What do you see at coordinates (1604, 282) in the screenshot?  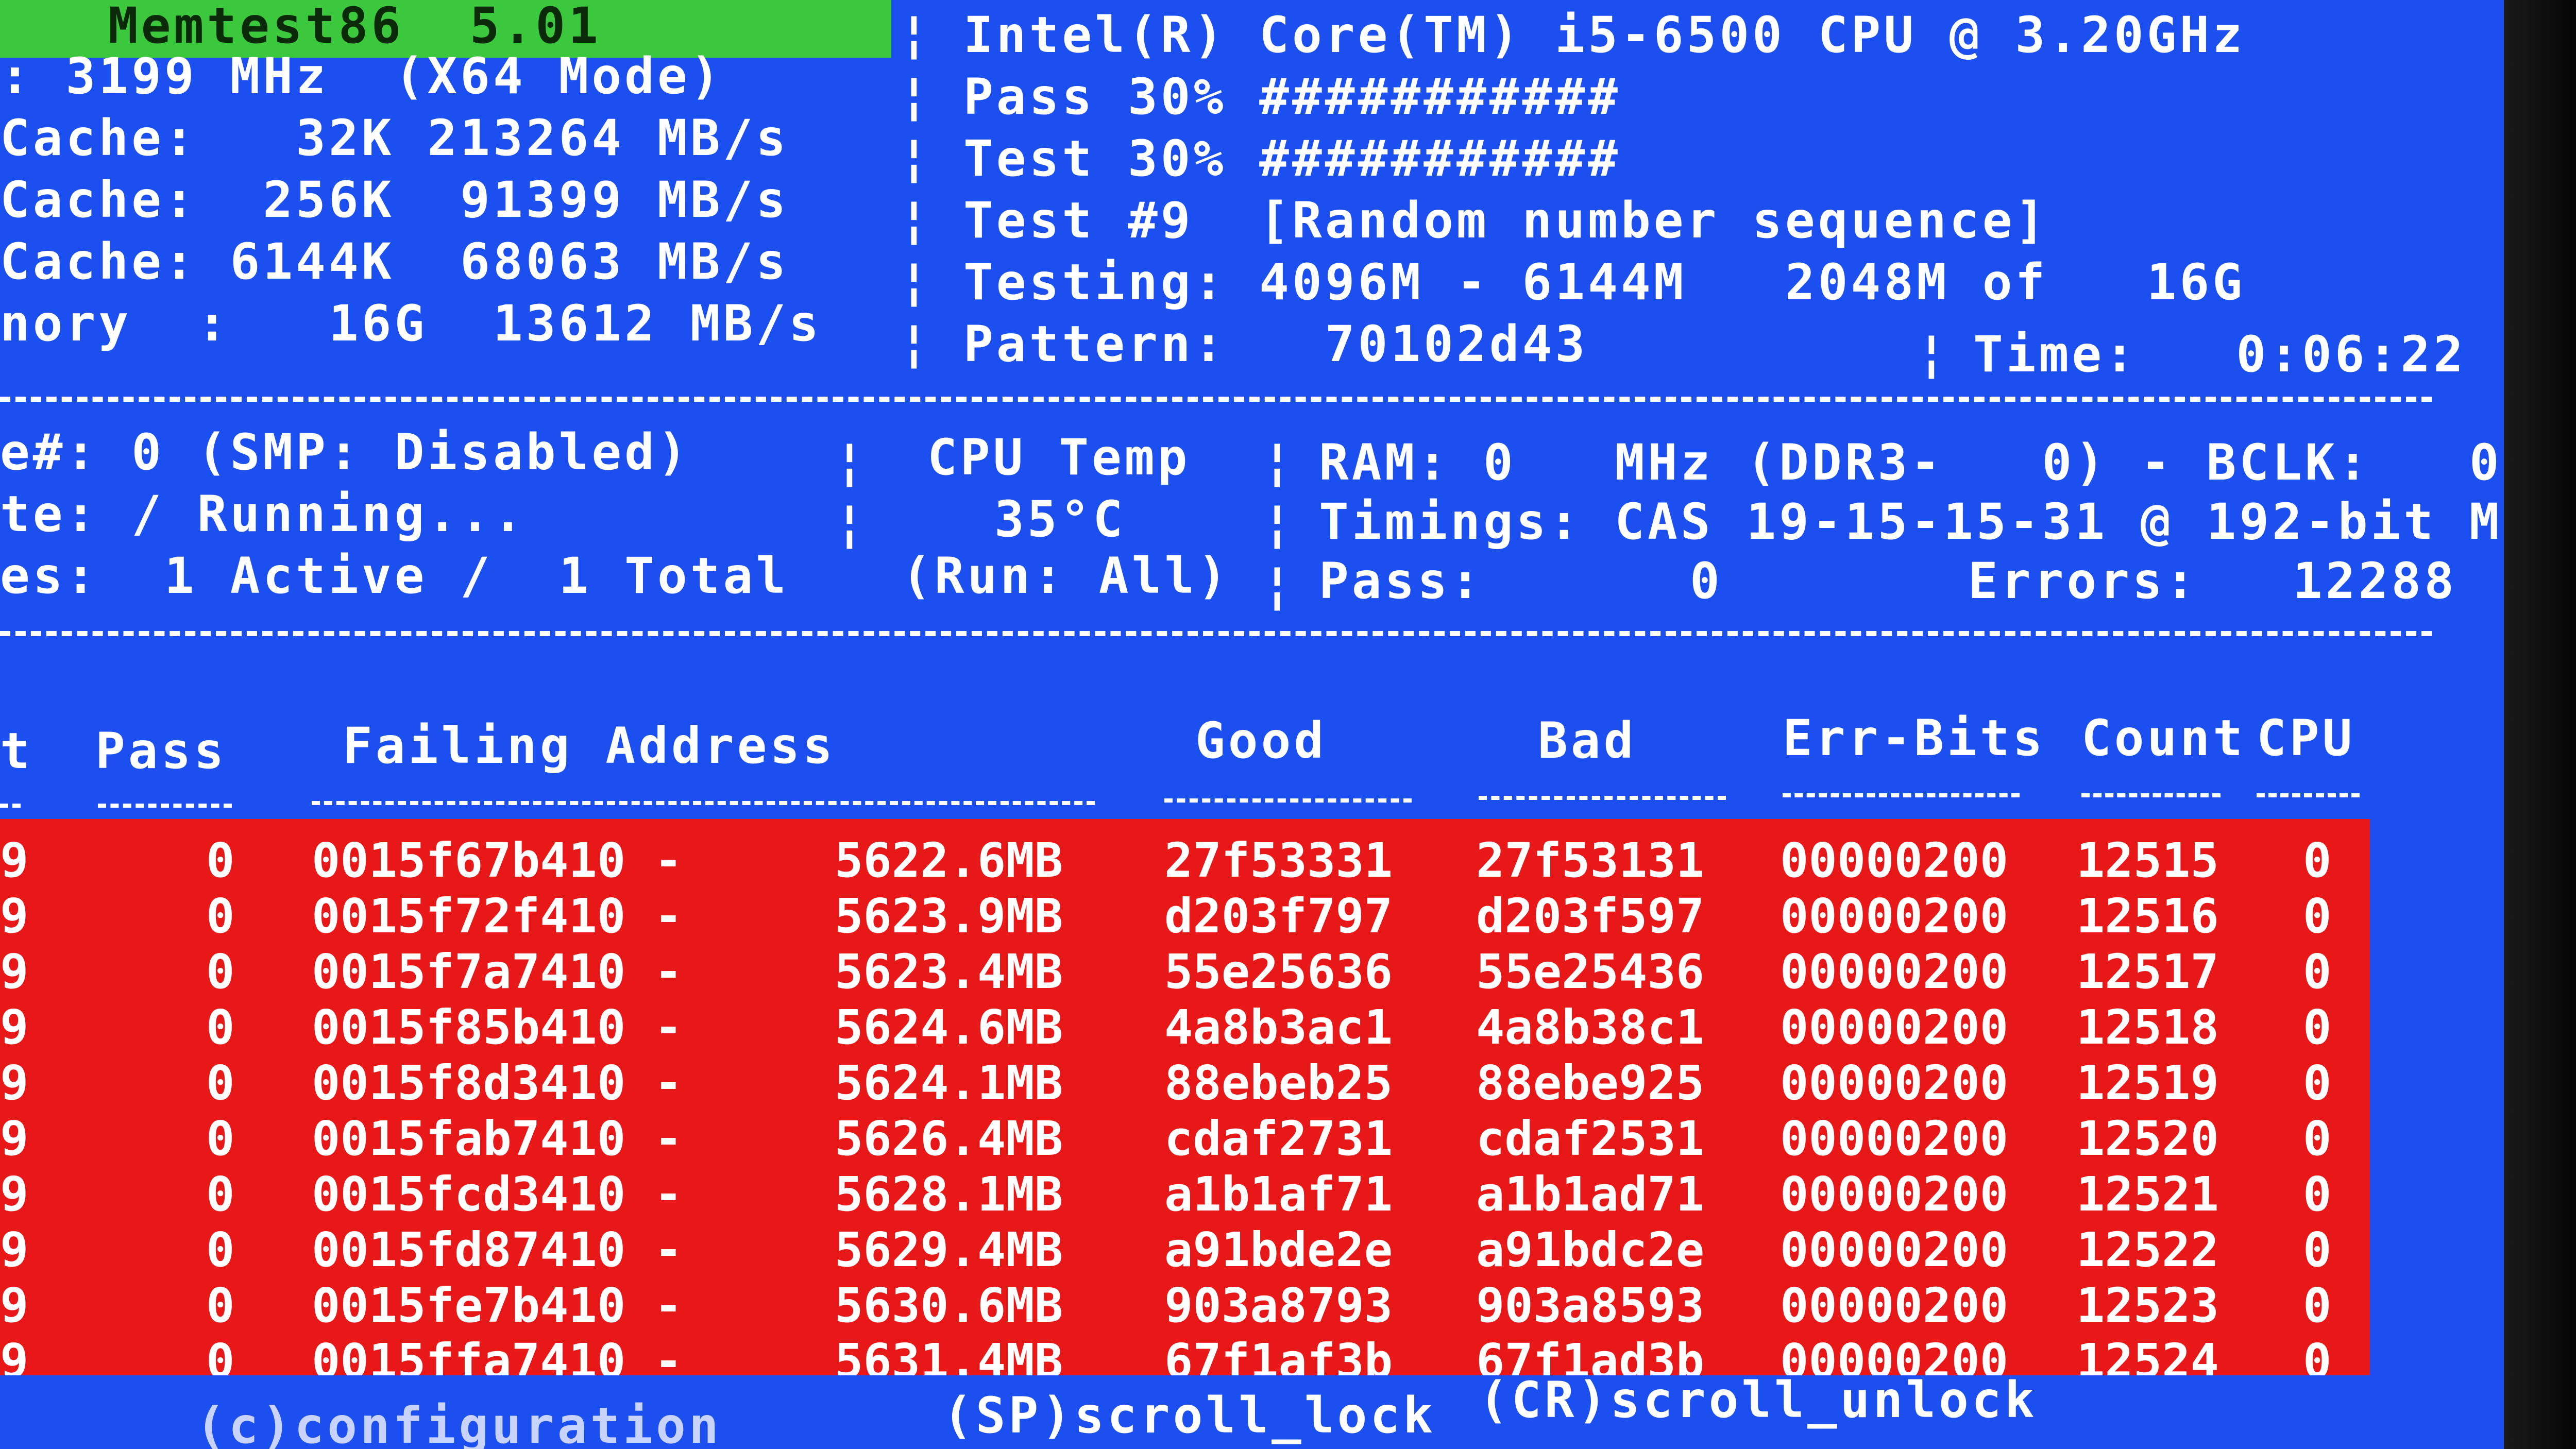 I see `testing-range: Testing: 4096M - 6144M 2048M of 16G` at bounding box center [1604, 282].